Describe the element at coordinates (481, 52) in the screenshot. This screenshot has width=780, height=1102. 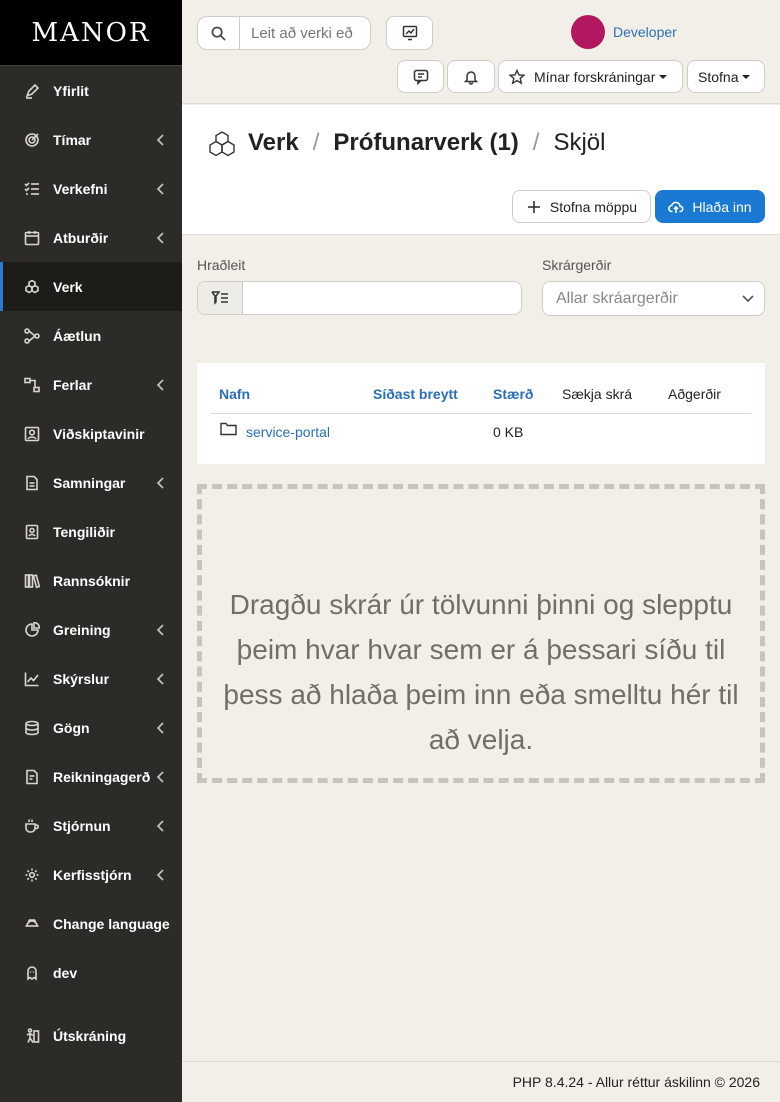
I see `topbar: Developer Mínar forskráningar Stofna` at that location.